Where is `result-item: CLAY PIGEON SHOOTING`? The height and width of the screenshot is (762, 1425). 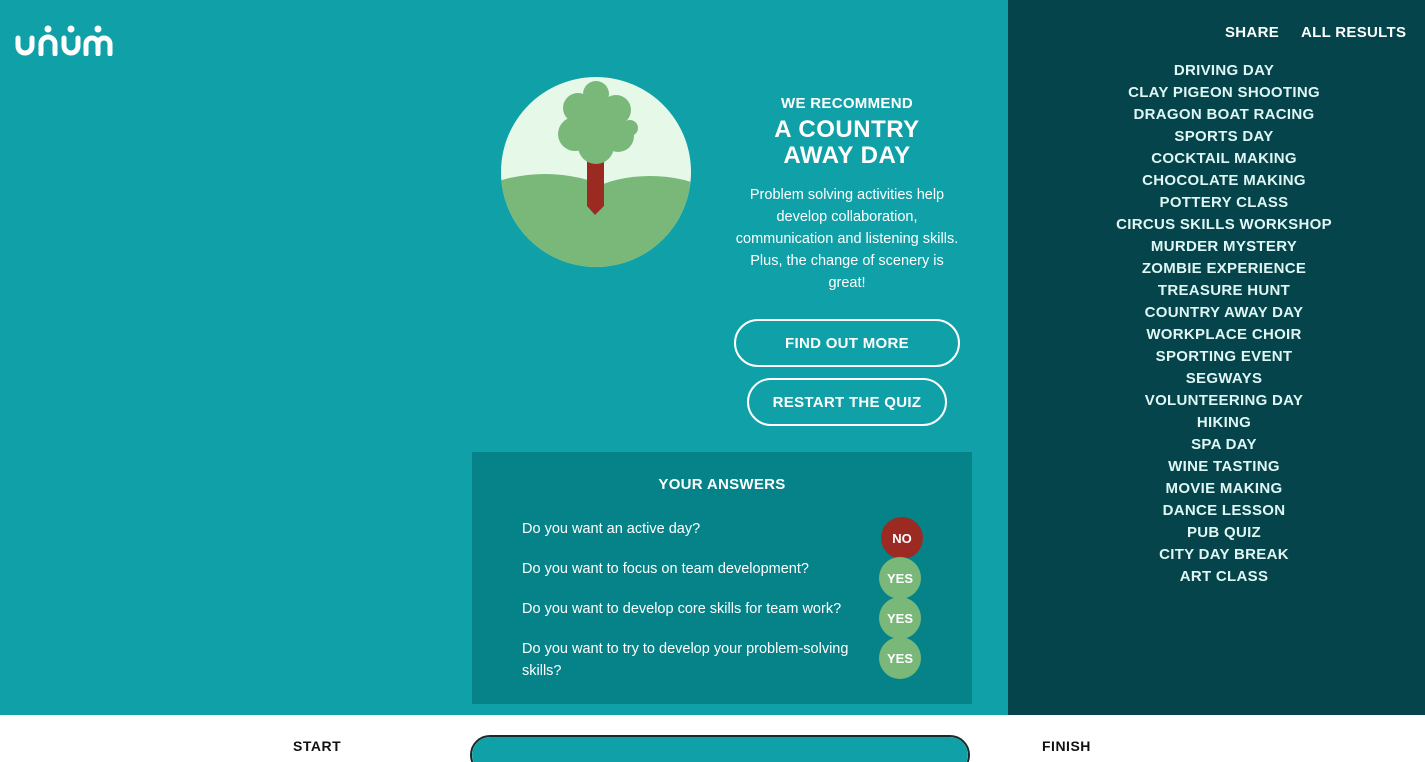 result-item: CLAY PIGEON SHOOTING is located at coordinates (1216, 93).